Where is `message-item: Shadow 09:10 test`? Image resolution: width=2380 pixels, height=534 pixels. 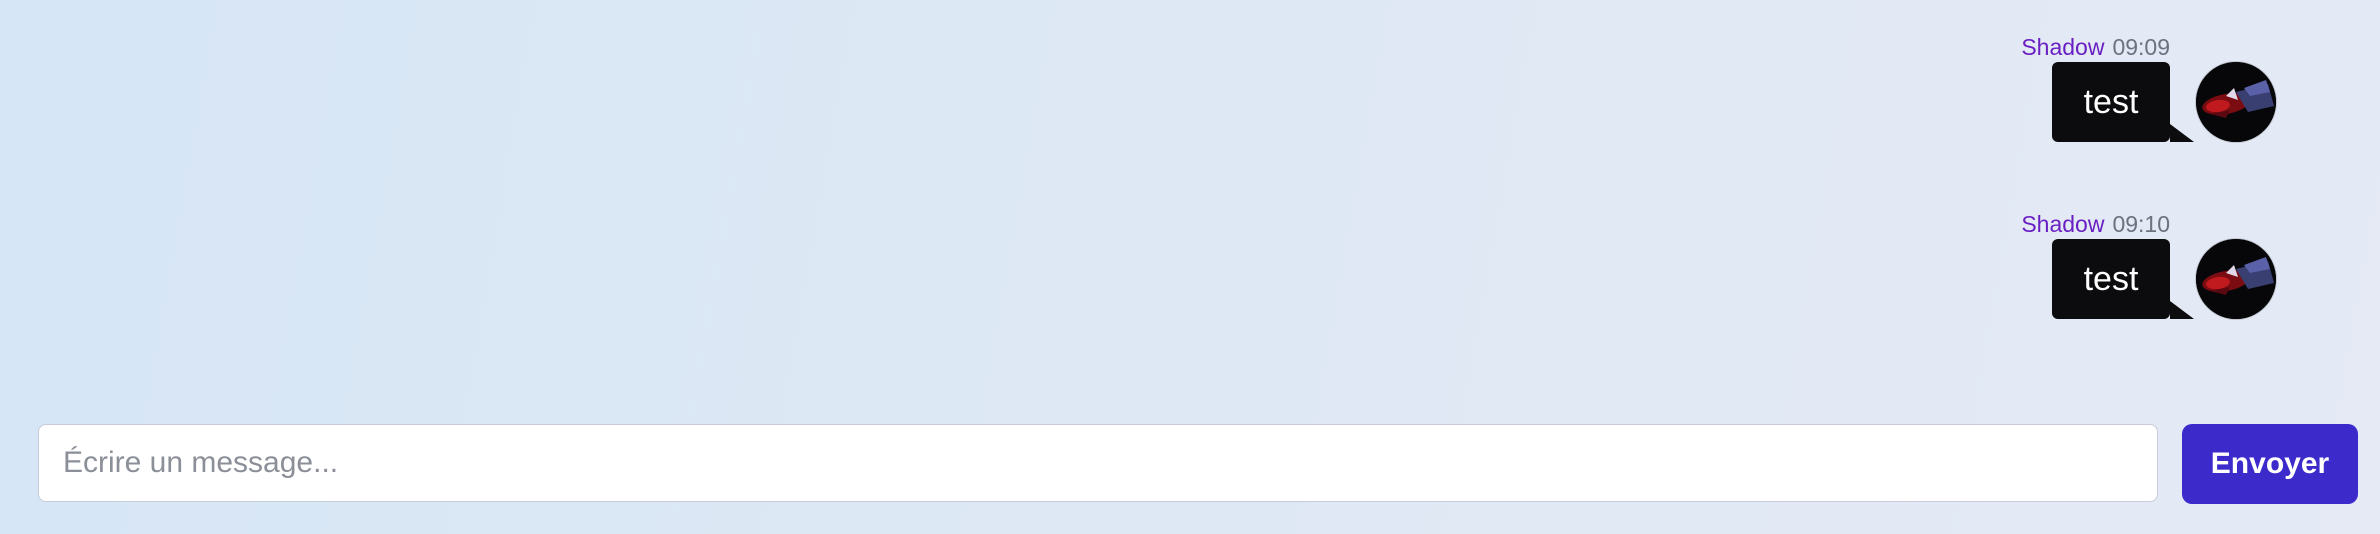
message-item: Shadow 09:10 test is located at coordinates (2118, 269).